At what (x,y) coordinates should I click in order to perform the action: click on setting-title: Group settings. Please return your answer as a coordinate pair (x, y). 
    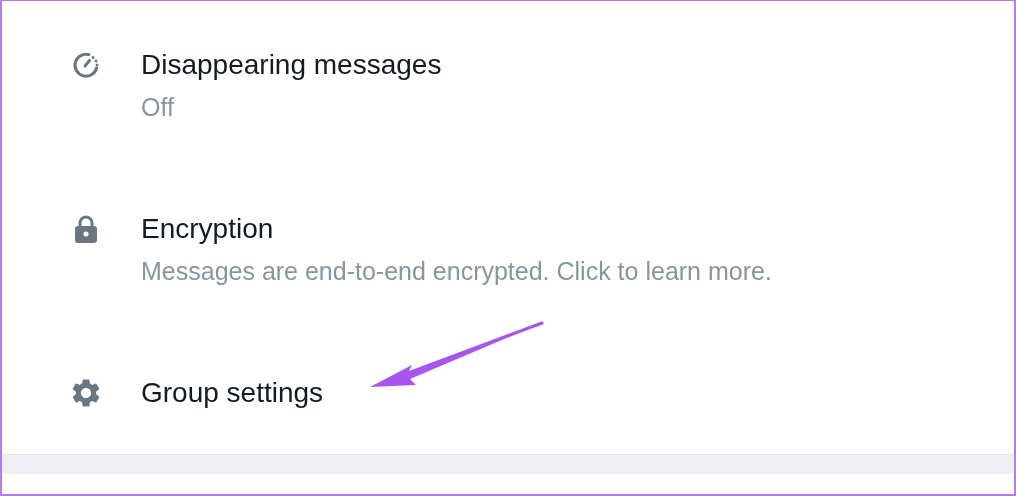
    Looking at the image, I should click on (232, 393).